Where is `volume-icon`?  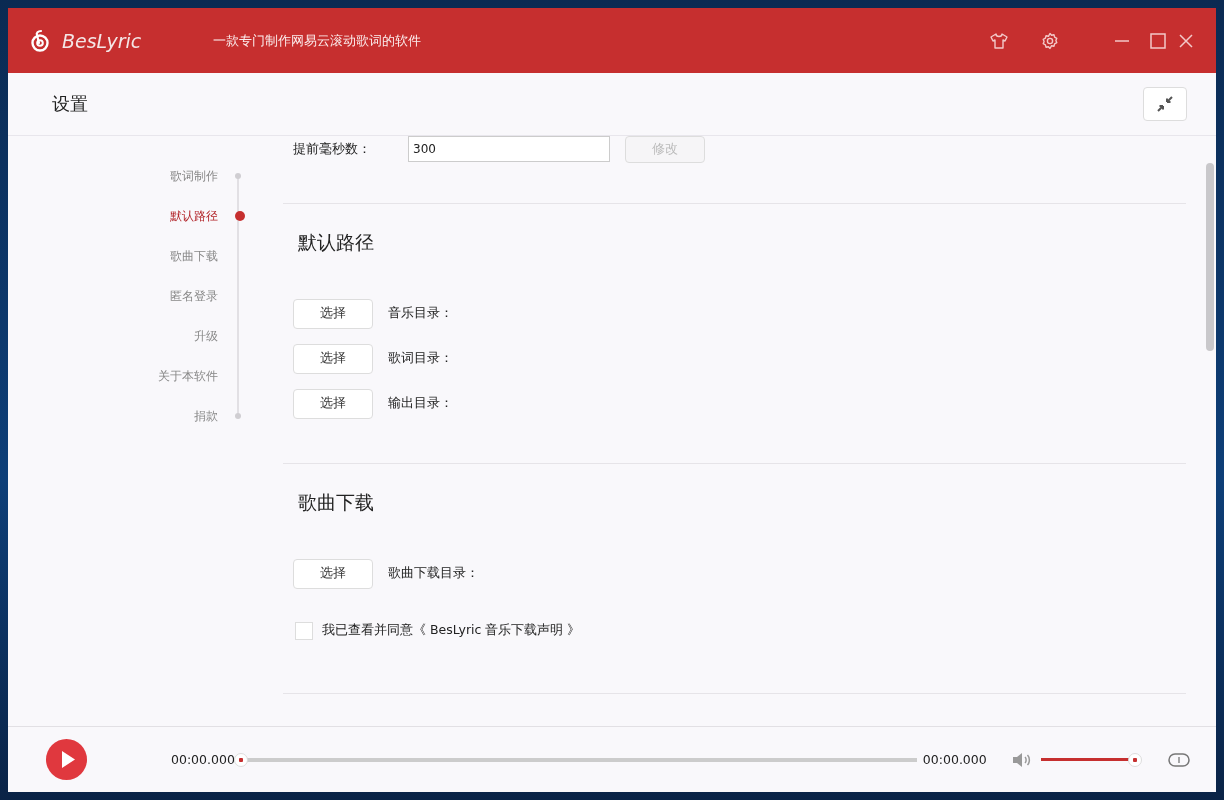
volume-icon is located at coordinates (1020, 759).